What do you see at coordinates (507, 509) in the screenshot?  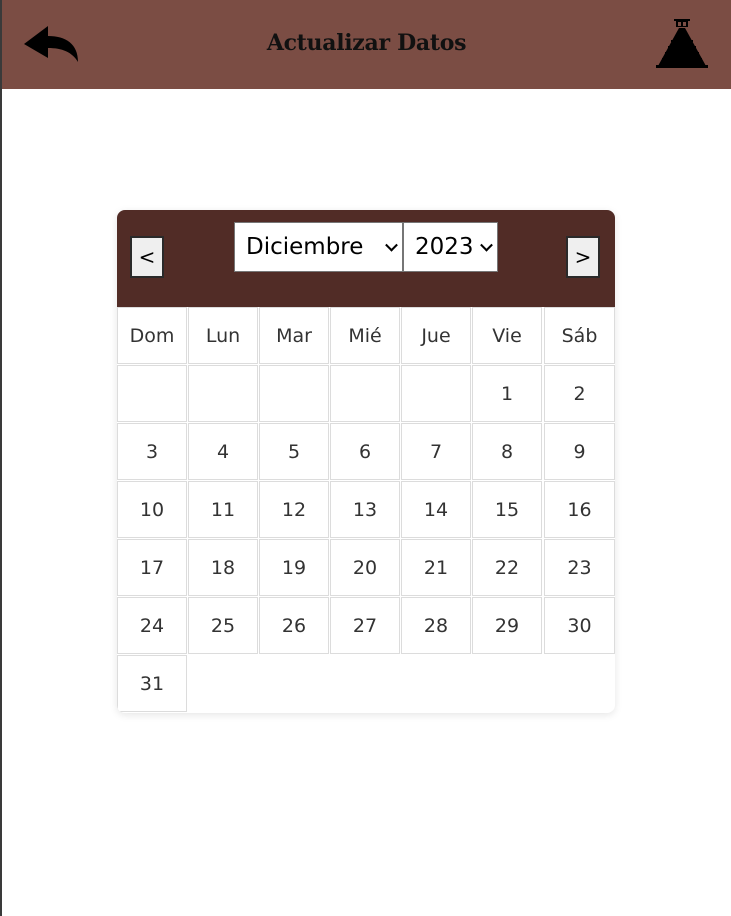 I see `day-cell: 15` at bounding box center [507, 509].